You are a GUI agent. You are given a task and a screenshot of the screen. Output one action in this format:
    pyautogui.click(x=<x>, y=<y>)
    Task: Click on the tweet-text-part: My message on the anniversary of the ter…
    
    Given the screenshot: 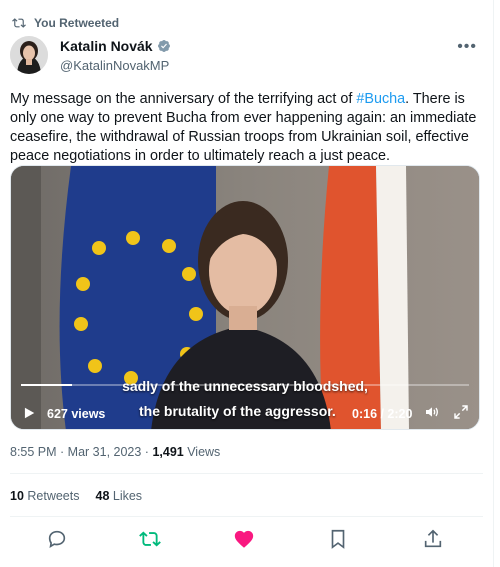 What is the action you would take?
    pyautogui.click(x=183, y=99)
    